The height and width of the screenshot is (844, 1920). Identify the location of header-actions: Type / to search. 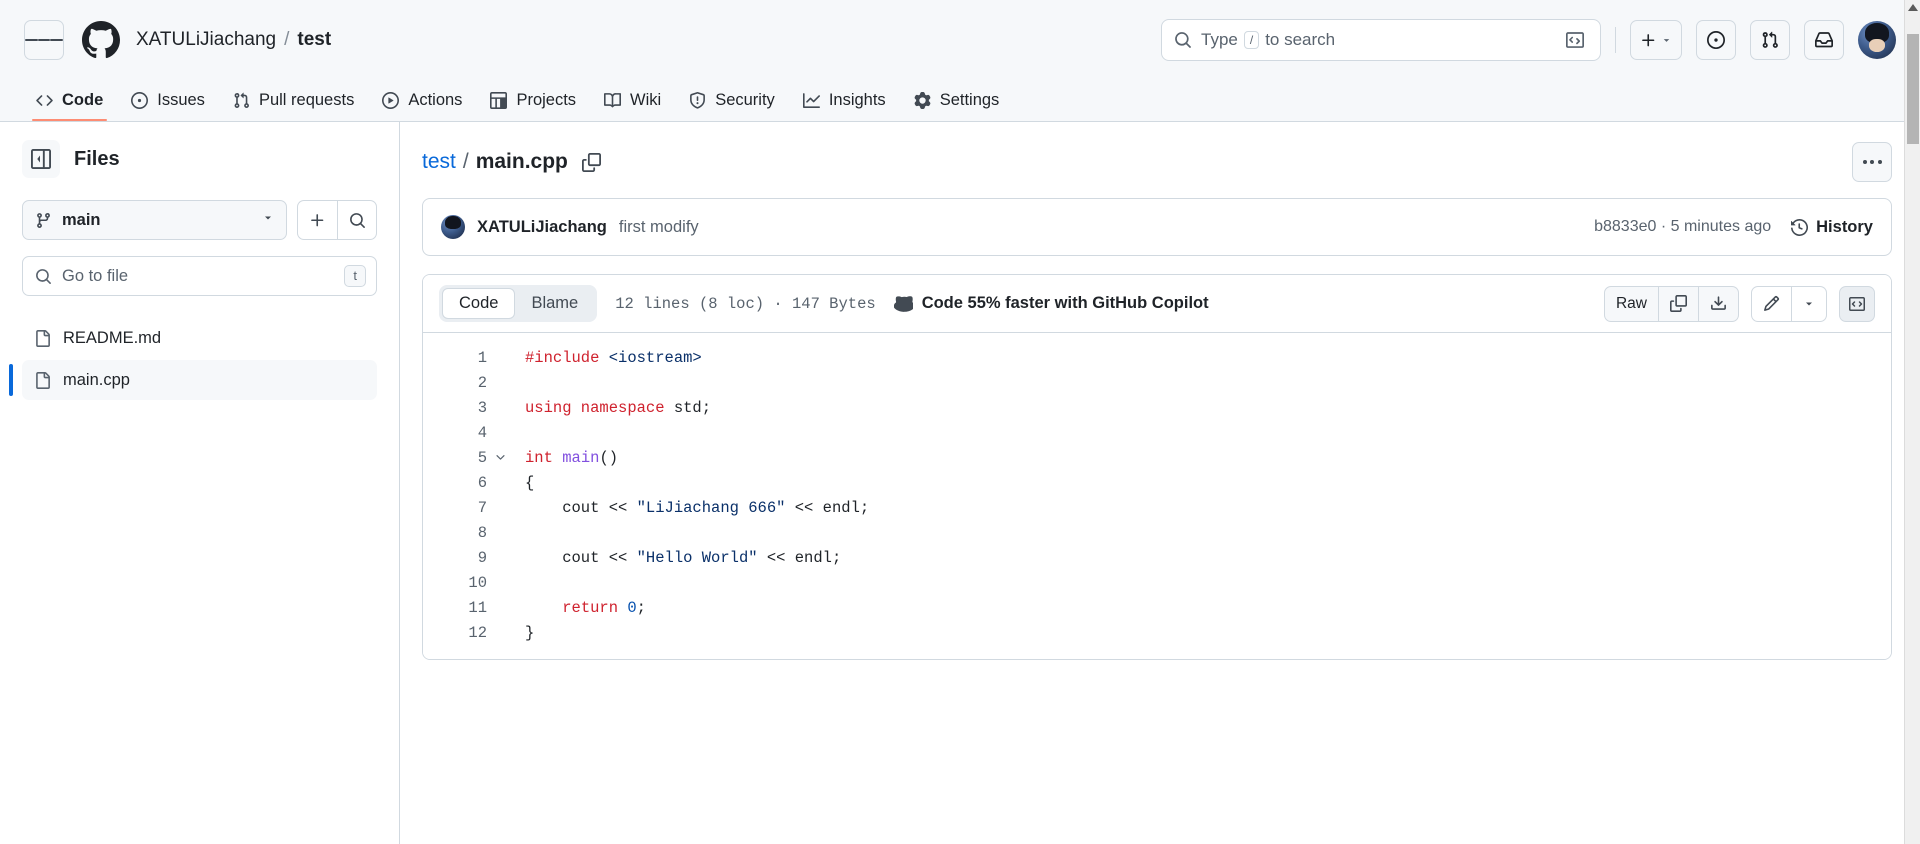
(1528, 40).